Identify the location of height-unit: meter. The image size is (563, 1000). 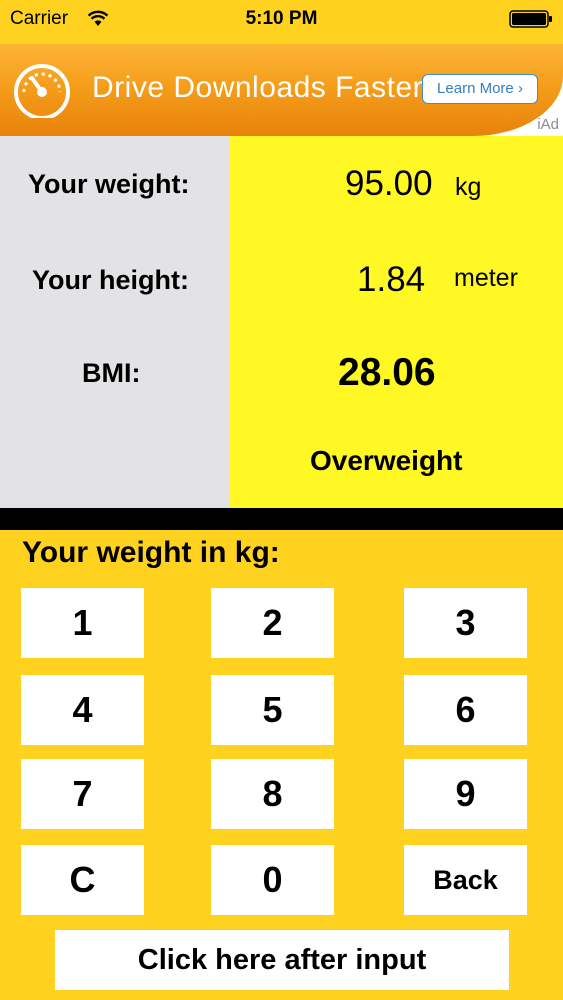
(486, 278).